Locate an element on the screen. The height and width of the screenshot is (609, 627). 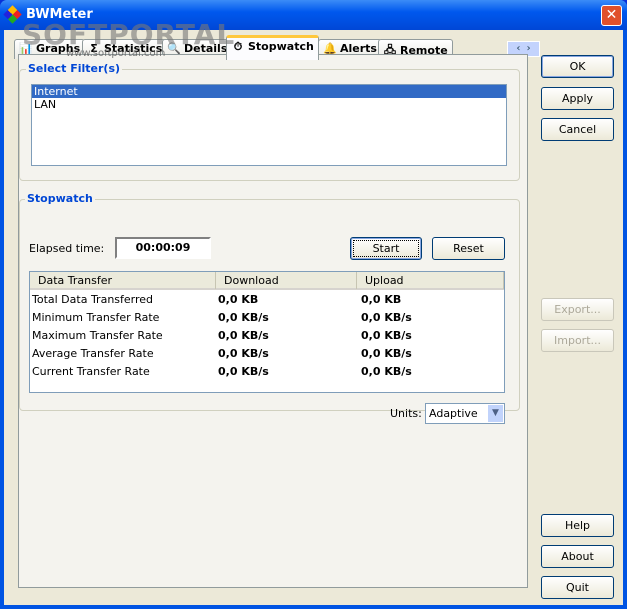
tab-stopwatch: ⏱ Stopwatch is located at coordinates (272, 47).